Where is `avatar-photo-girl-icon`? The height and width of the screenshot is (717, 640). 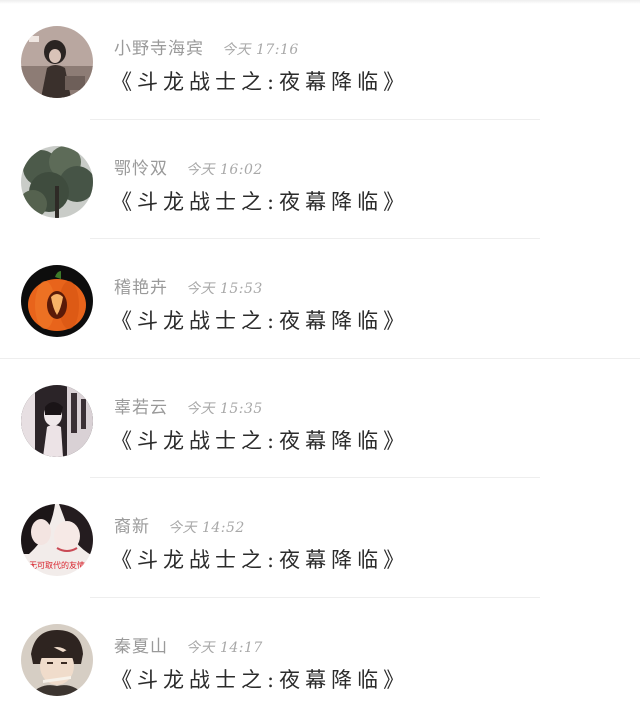 avatar-photo-girl-icon is located at coordinates (57, 62).